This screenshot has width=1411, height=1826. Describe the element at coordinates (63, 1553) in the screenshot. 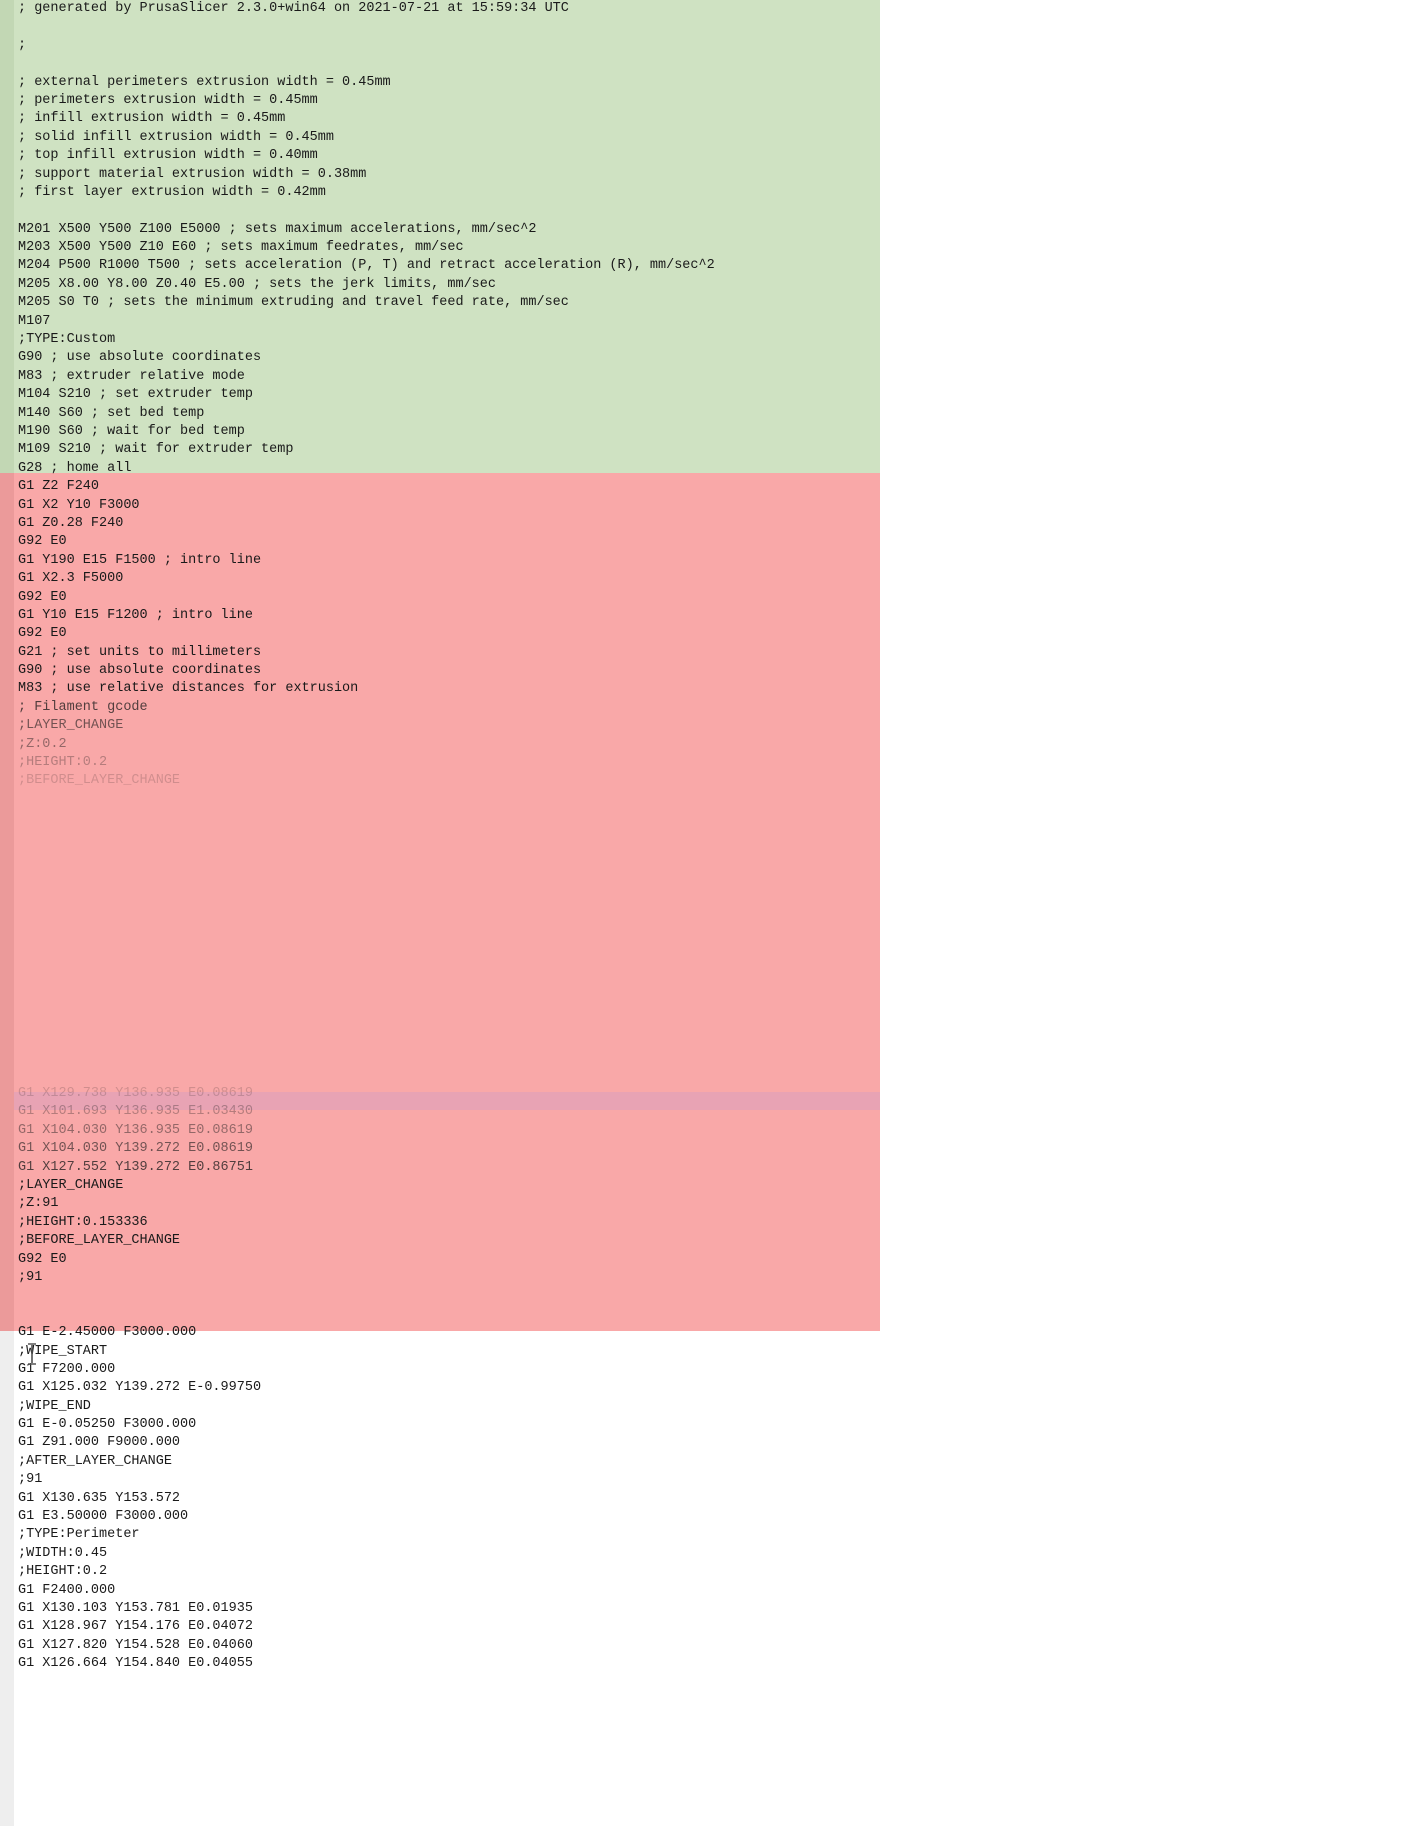

I see `code-line: ;WIDTH:0.45` at that location.